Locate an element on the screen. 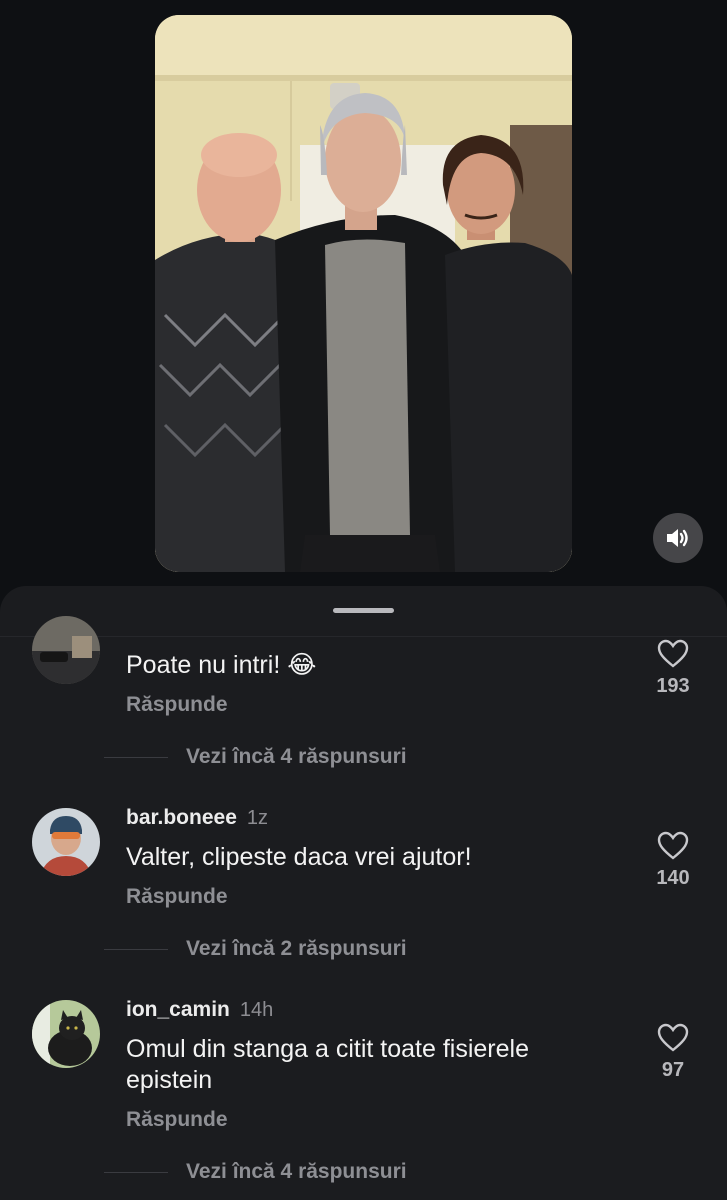 The height and width of the screenshot is (1200, 727). sound-toggle-button is located at coordinates (678, 538).